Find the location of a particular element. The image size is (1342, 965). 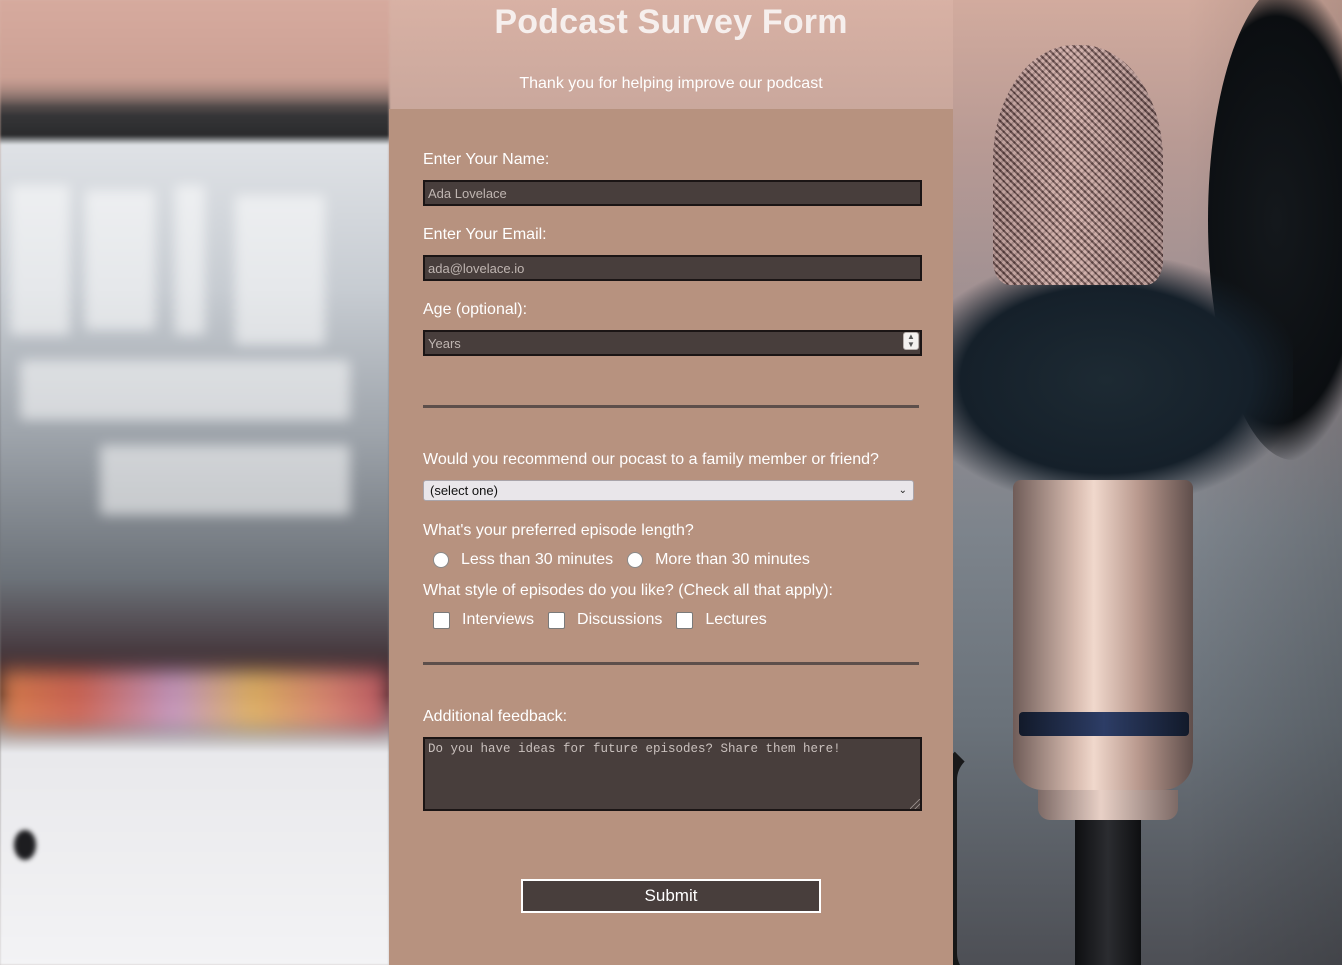

email-input is located at coordinates (672, 268).